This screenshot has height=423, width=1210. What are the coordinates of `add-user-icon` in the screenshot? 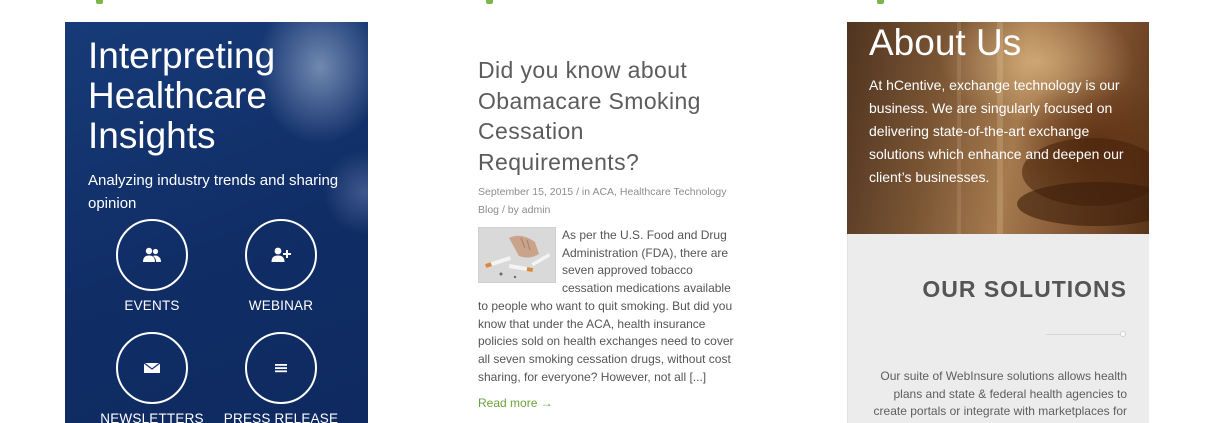 It's located at (281, 254).